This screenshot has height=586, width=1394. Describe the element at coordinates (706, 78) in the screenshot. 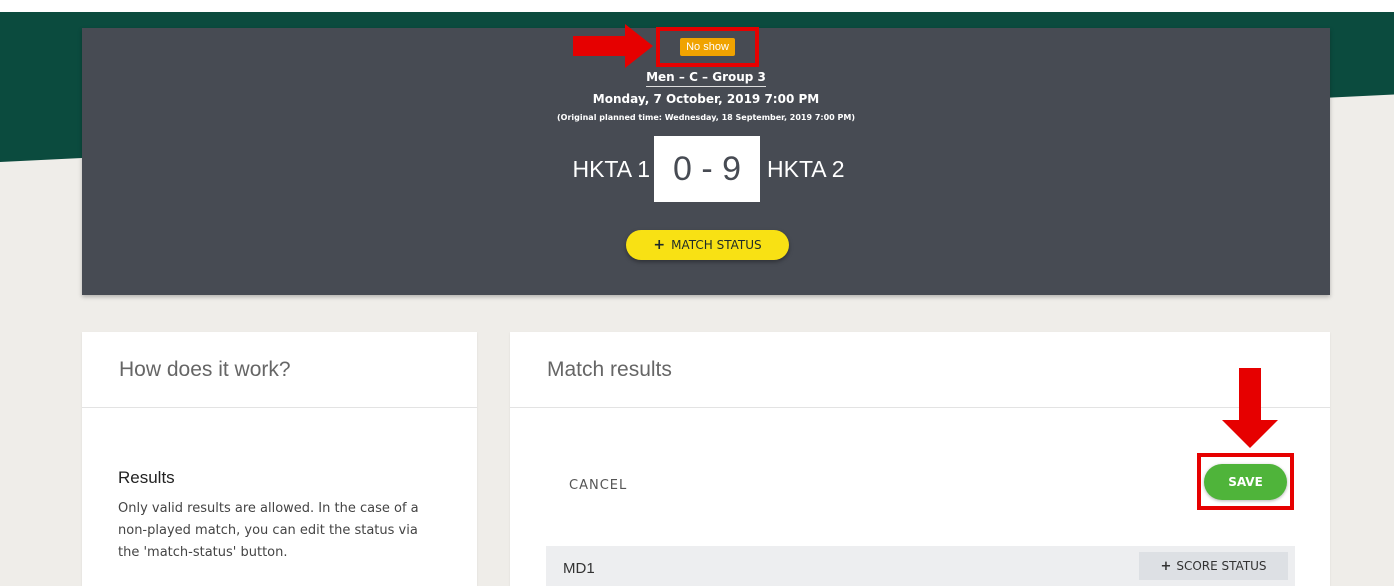

I see `group-title: Men – C – Group 3` at that location.